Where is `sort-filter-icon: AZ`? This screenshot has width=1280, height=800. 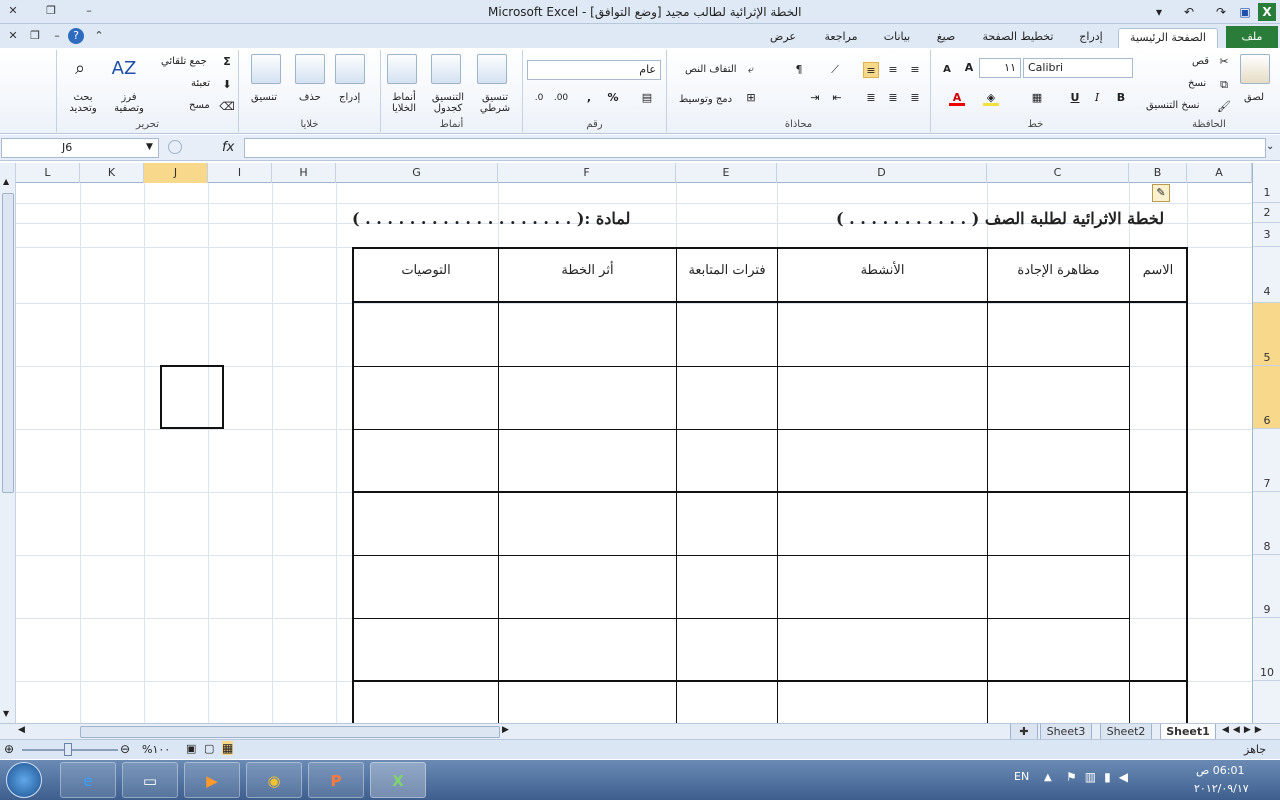 sort-filter-icon: AZ is located at coordinates (124, 69).